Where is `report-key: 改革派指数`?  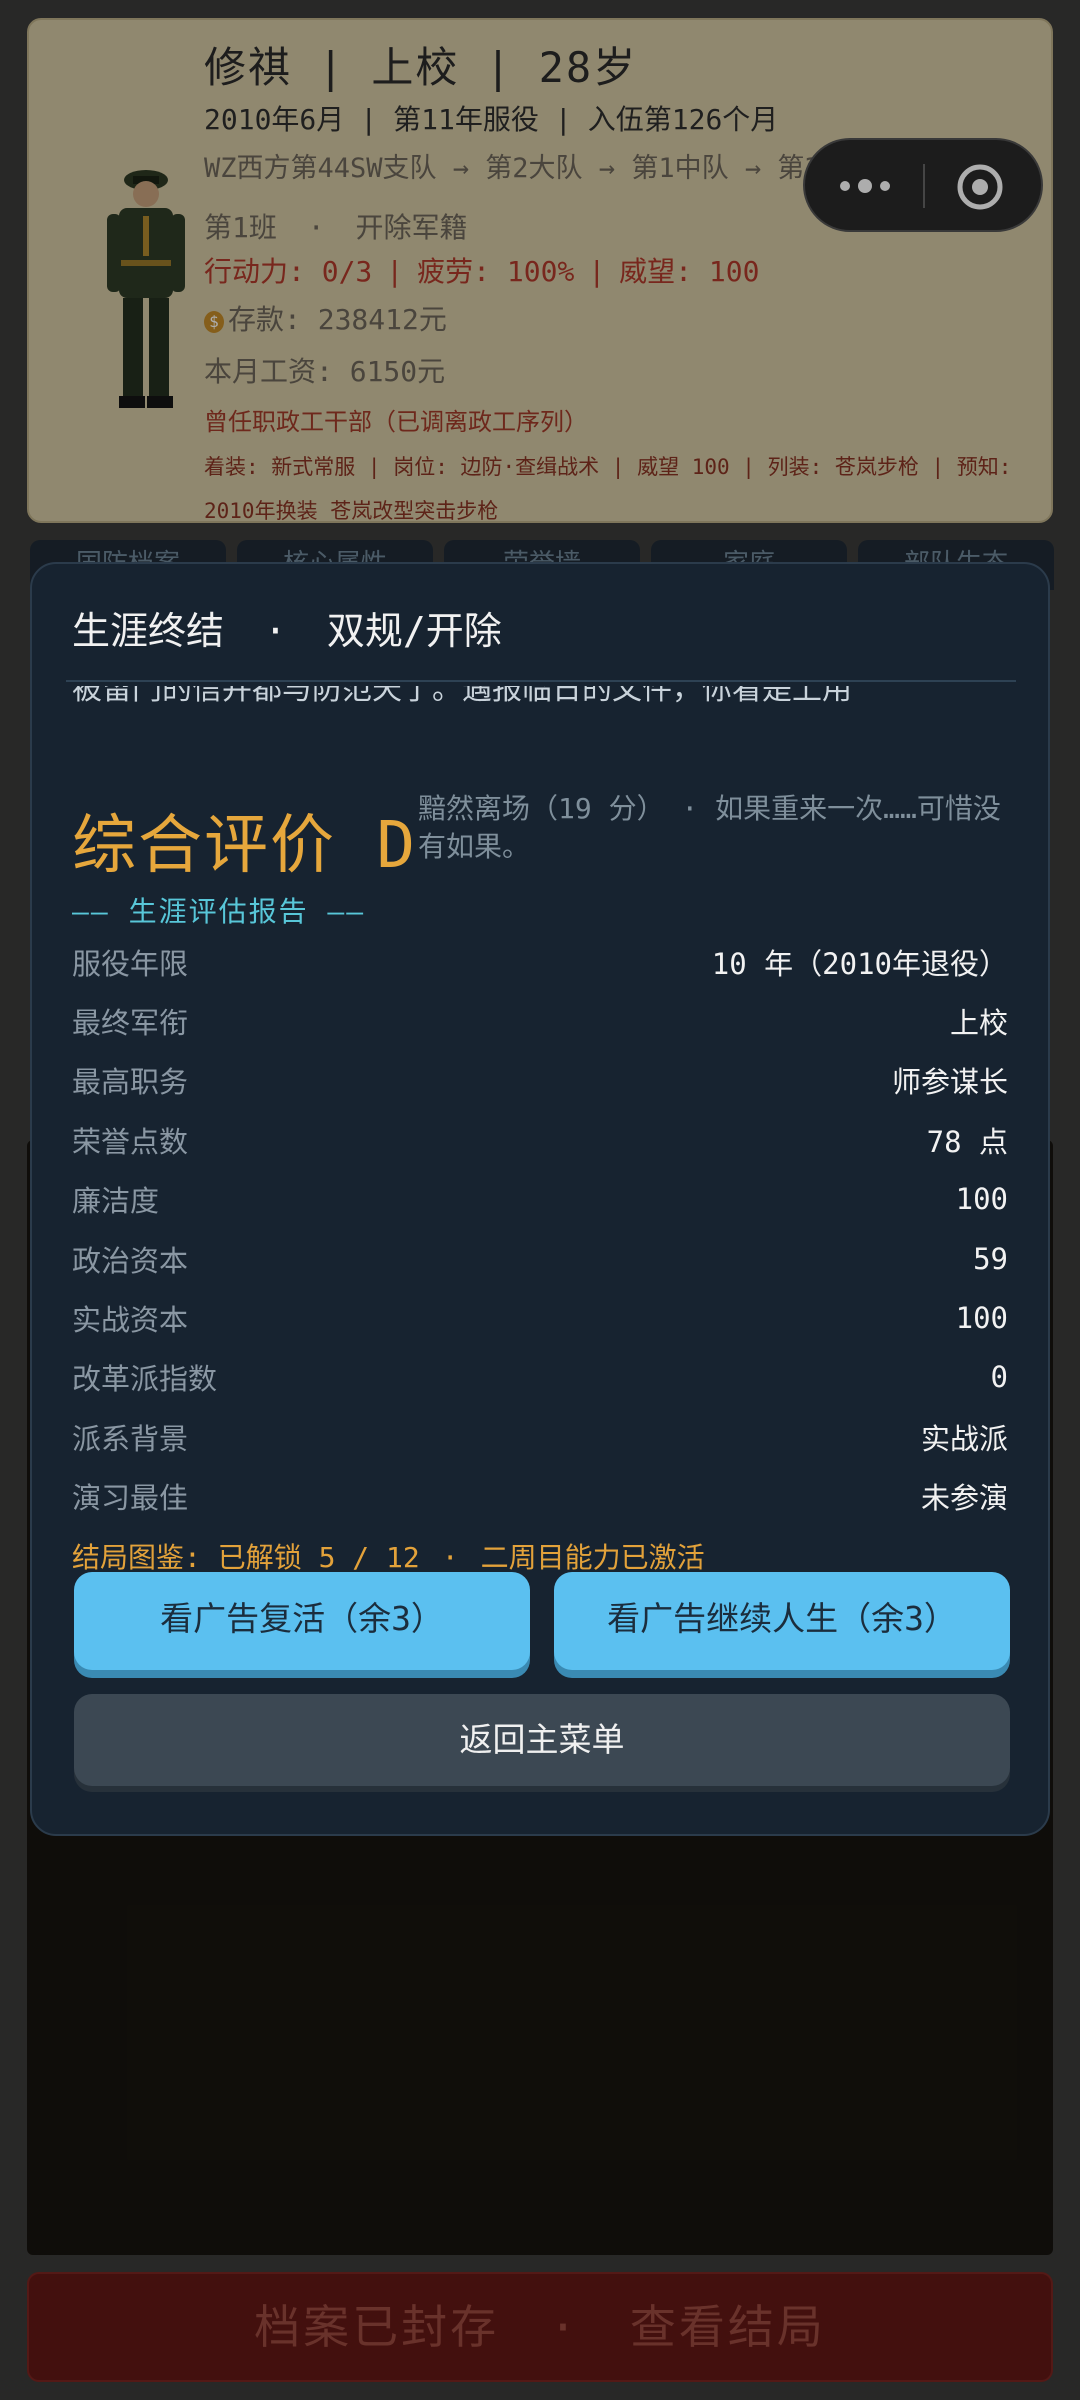
report-key: 改革派指数 is located at coordinates (145, 1379).